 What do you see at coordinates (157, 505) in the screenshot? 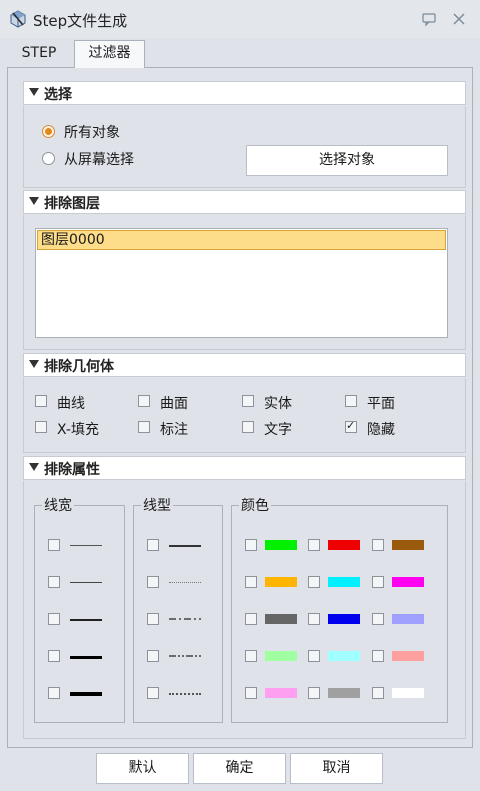
I see `line-type-legend: 线型` at bounding box center [157, 505].